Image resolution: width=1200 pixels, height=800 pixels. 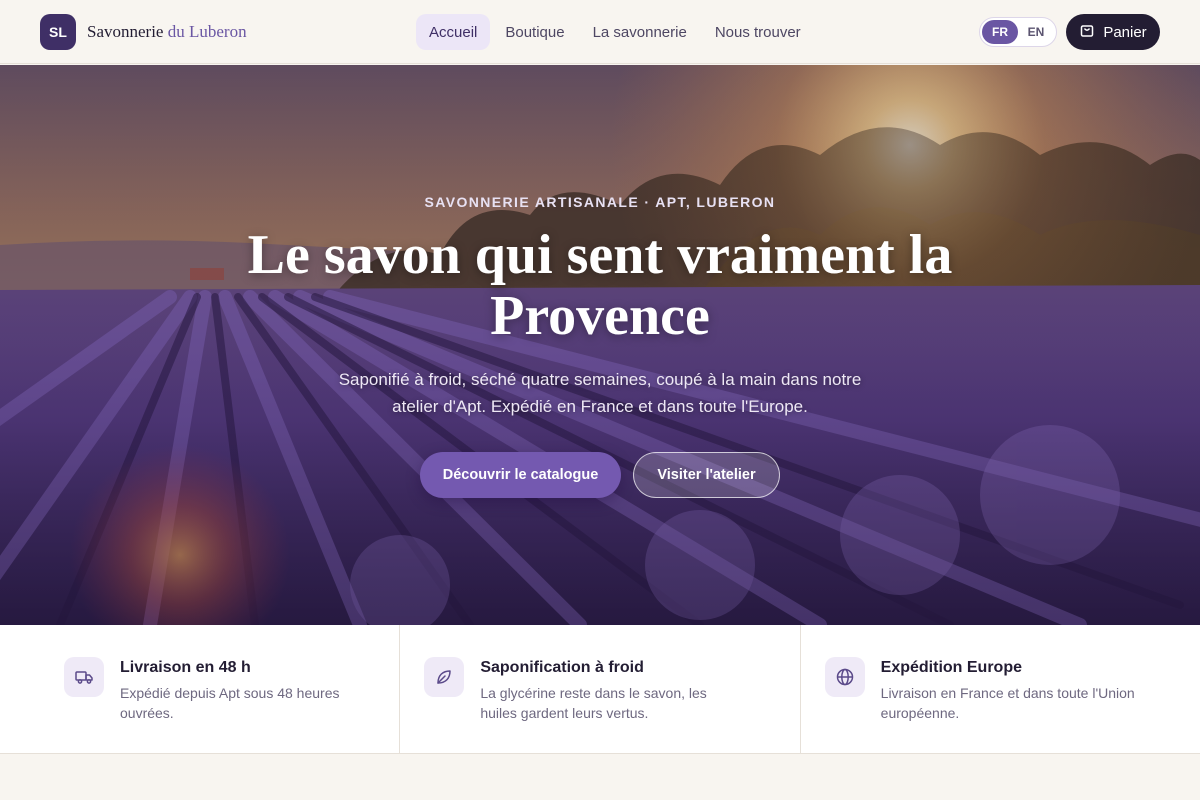 What do you see at coordinates (58, 31) in the screenshot?
I see `logo-badge: SL` at bounding box center [58, 31].